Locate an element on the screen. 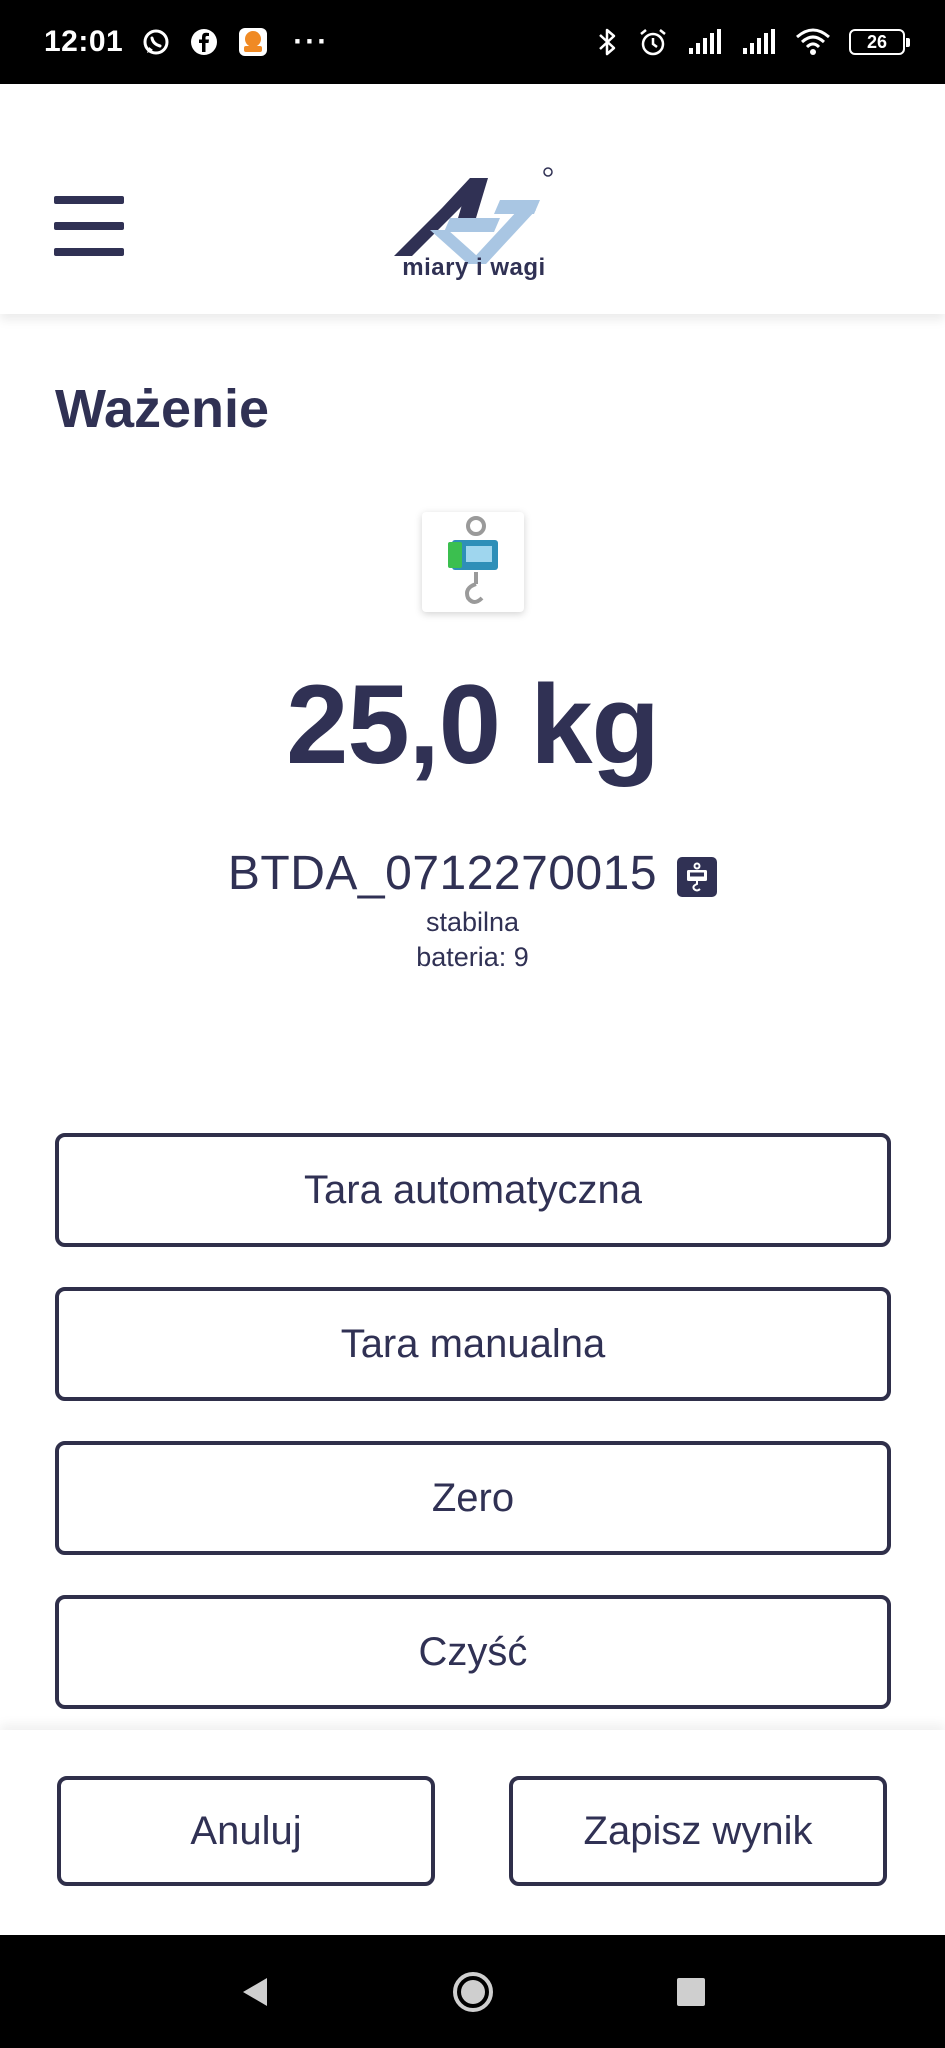 Image resolution: width=945 pixels, height=2048 pixels. weight-reading: 25,0 kg is located at coordinates (473, 724).